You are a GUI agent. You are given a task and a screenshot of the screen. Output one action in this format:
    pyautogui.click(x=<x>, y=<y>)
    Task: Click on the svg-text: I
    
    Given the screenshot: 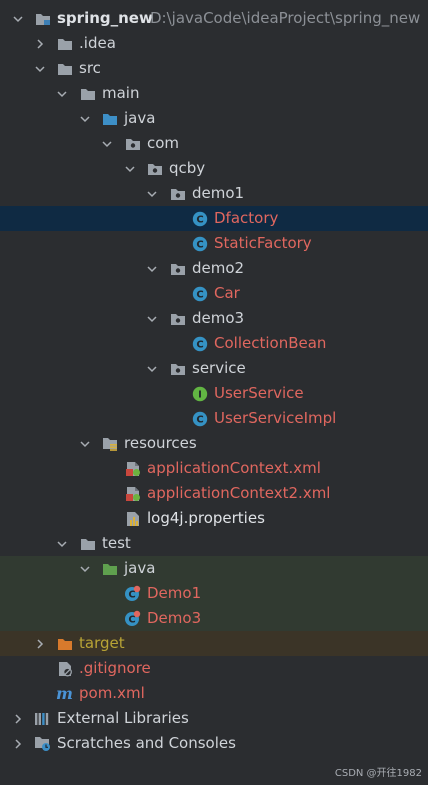 What is the action you would take?
    pyautogui.click(x=200, y=394)
    